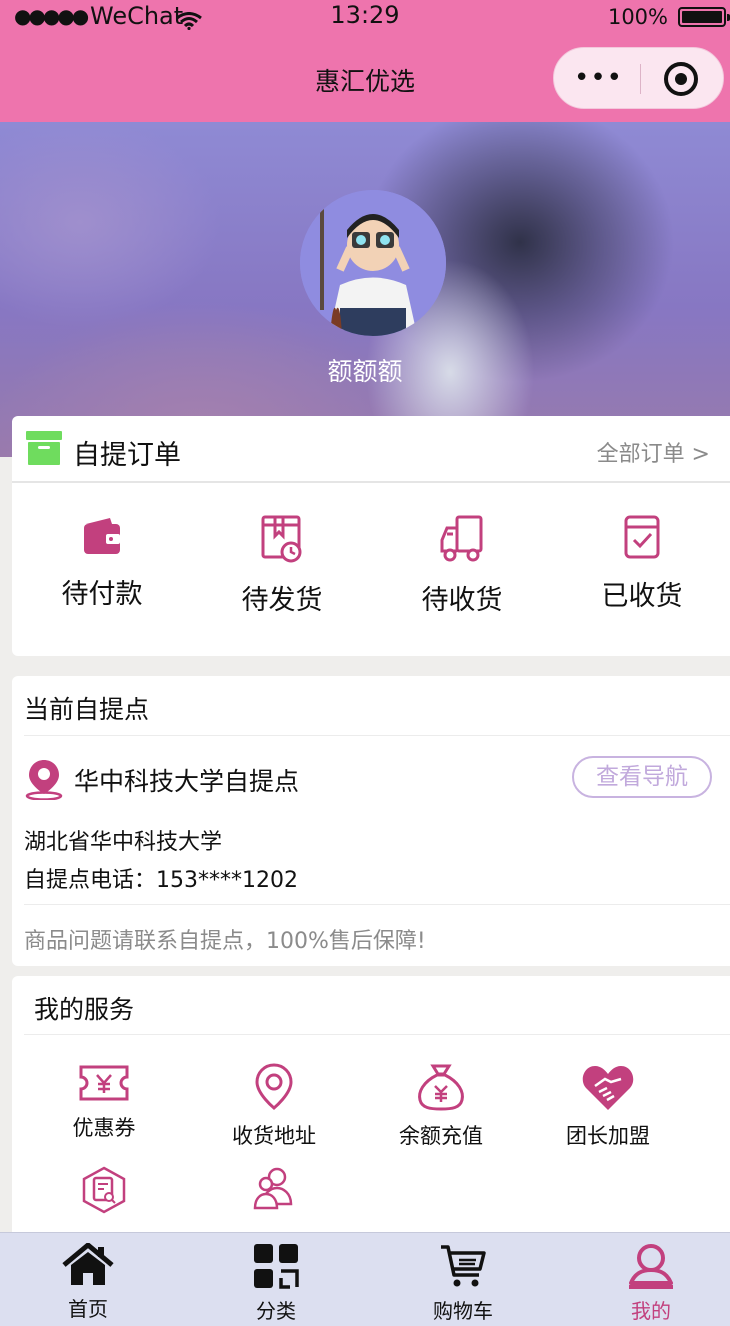  I want to click on service-report, so click(104, 1194).